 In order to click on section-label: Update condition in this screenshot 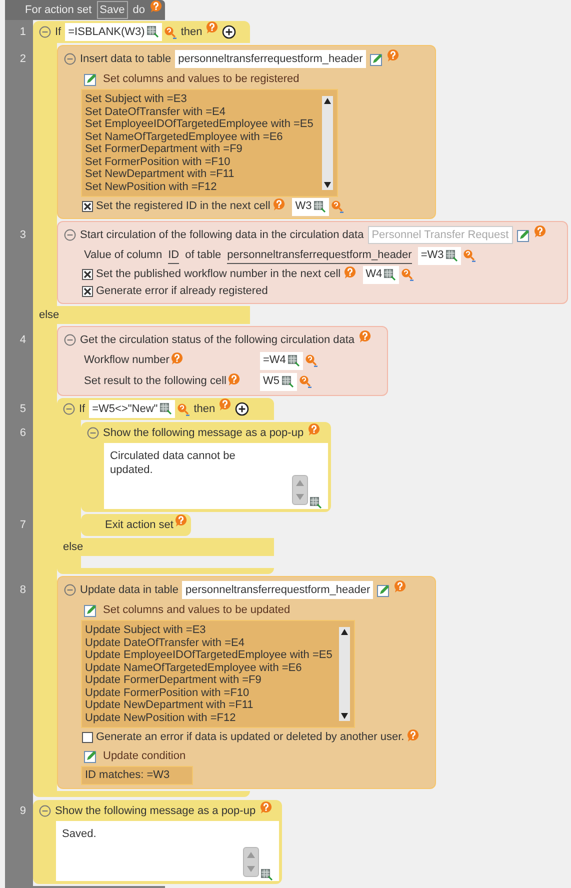, I will do `click(144, 756)`.